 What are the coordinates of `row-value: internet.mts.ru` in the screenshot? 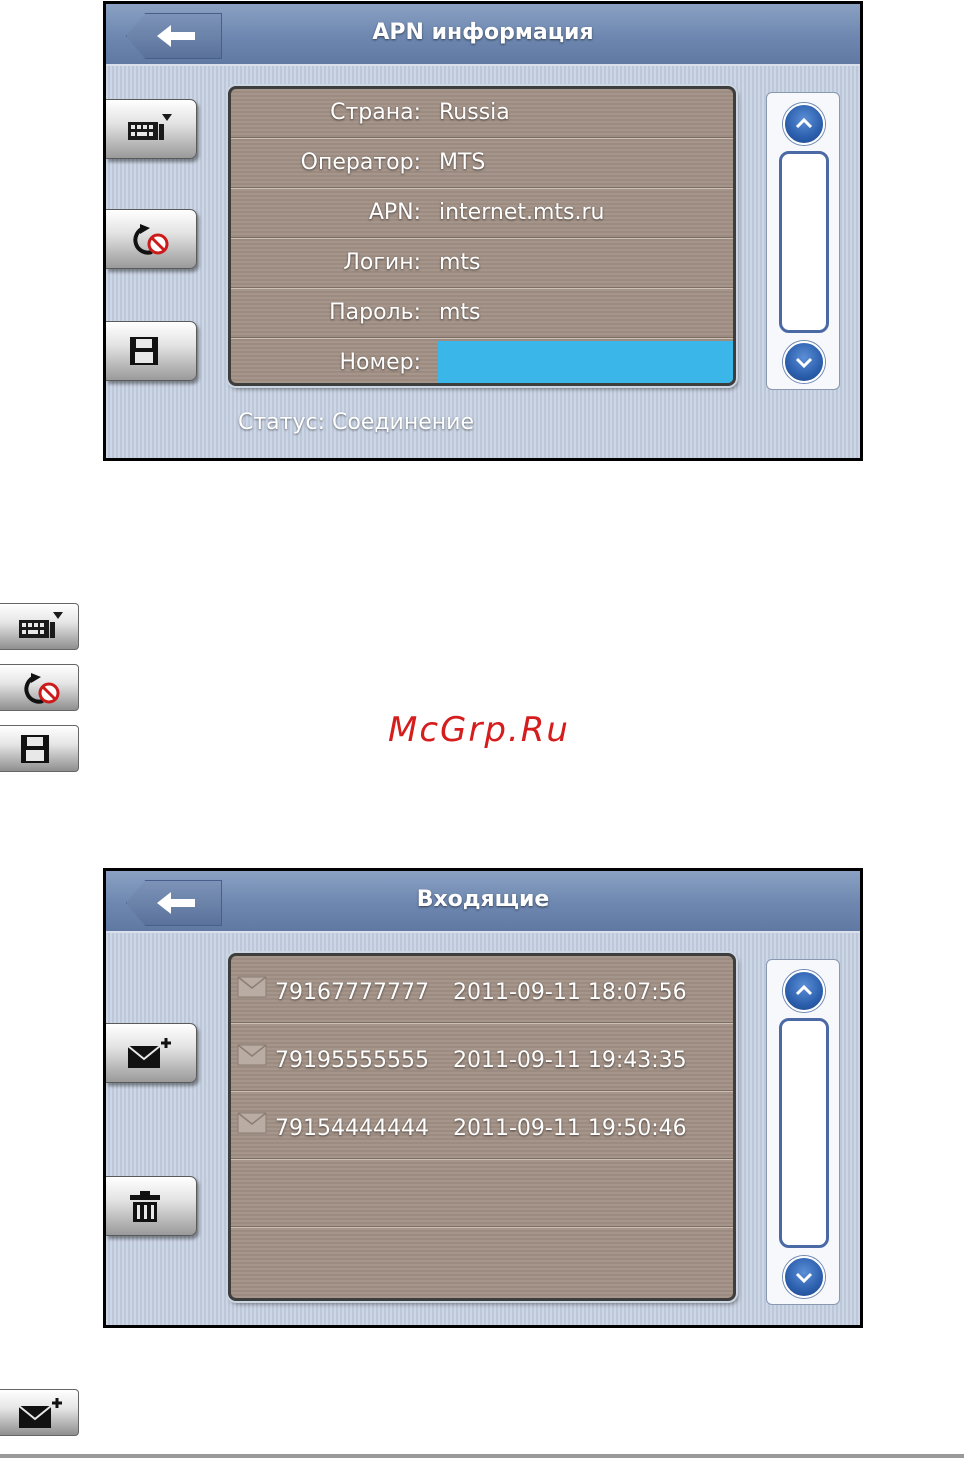 It's located at (521, 212).